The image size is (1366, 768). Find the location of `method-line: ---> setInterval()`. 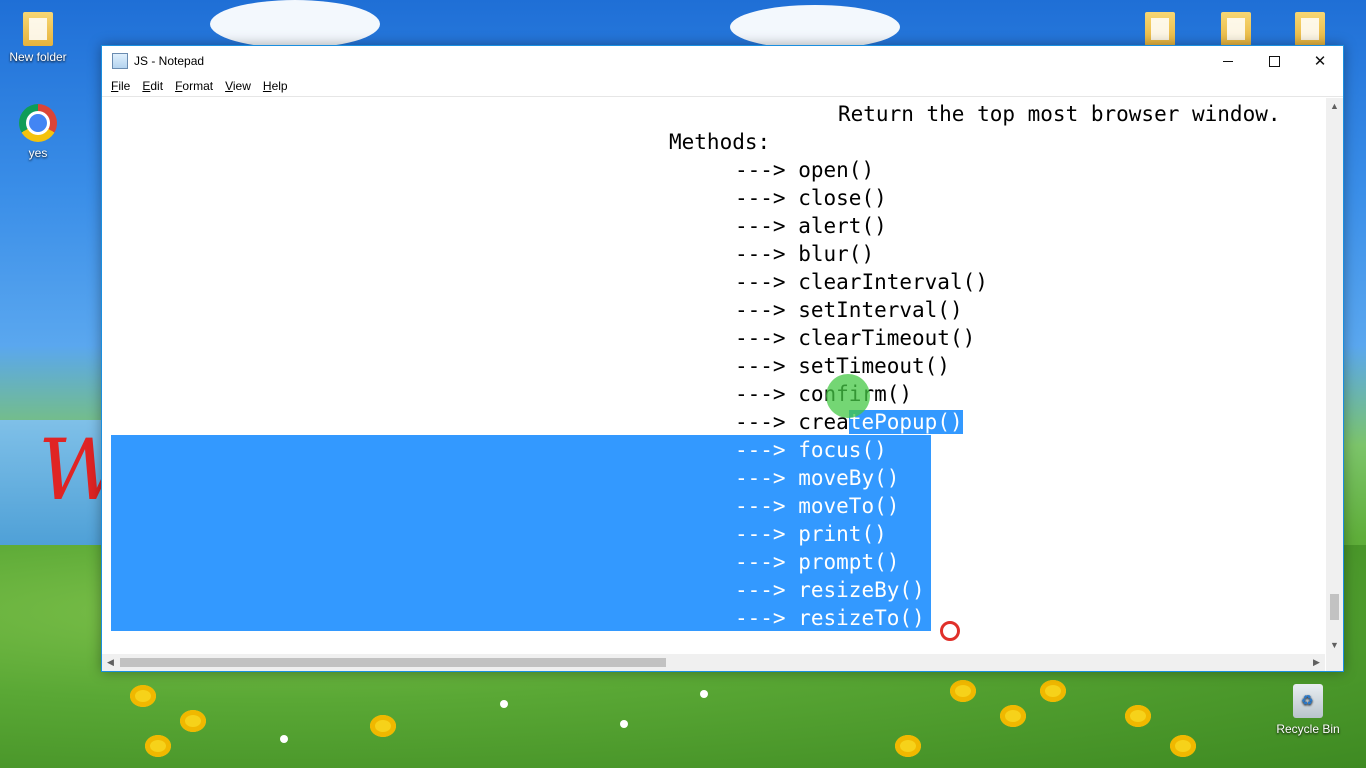

method-line: ---> setInterval() is located at coordinates (849, 310).